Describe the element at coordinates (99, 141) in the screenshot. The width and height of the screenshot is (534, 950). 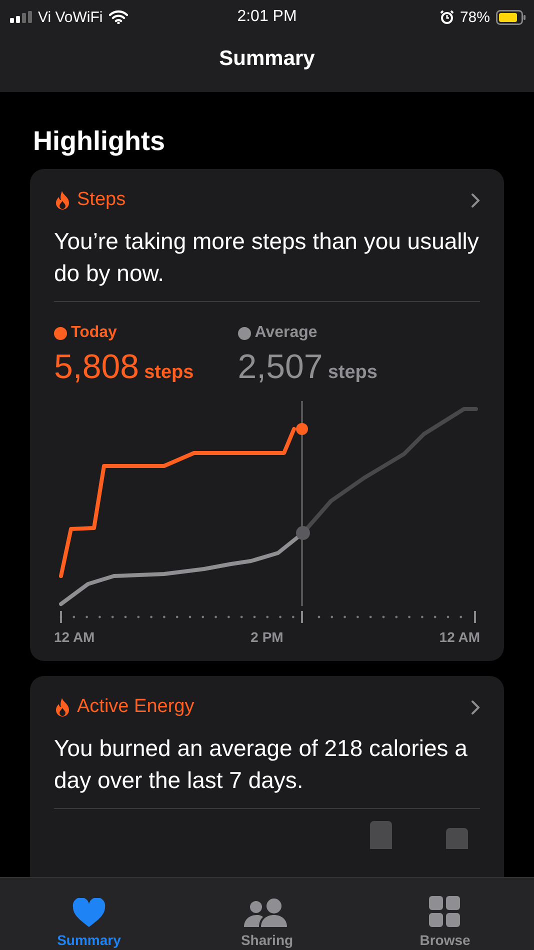
I see `section-title: Highlights` at that location.